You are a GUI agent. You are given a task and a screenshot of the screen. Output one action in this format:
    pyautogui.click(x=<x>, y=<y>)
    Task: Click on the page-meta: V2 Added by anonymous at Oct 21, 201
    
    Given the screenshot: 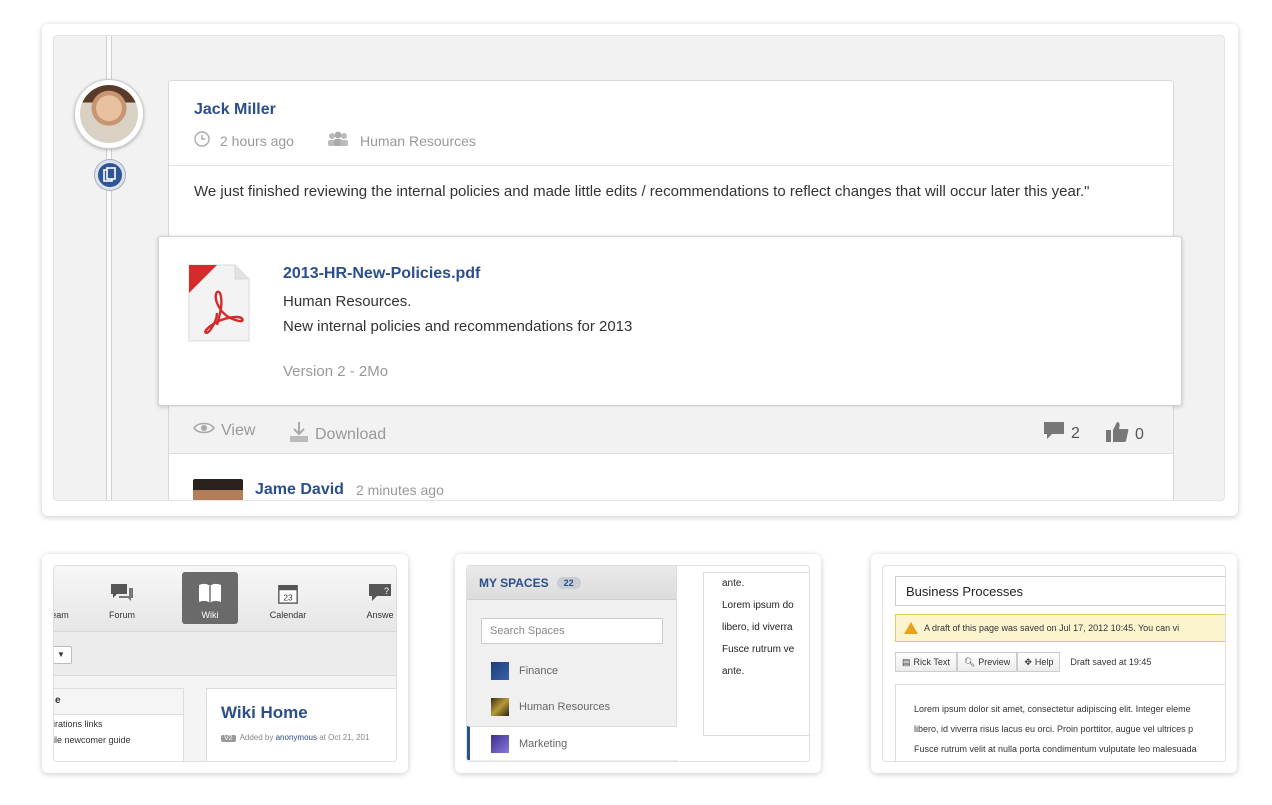 What is the action you would take?
    pyautogui.click(x=295, y=737)
    